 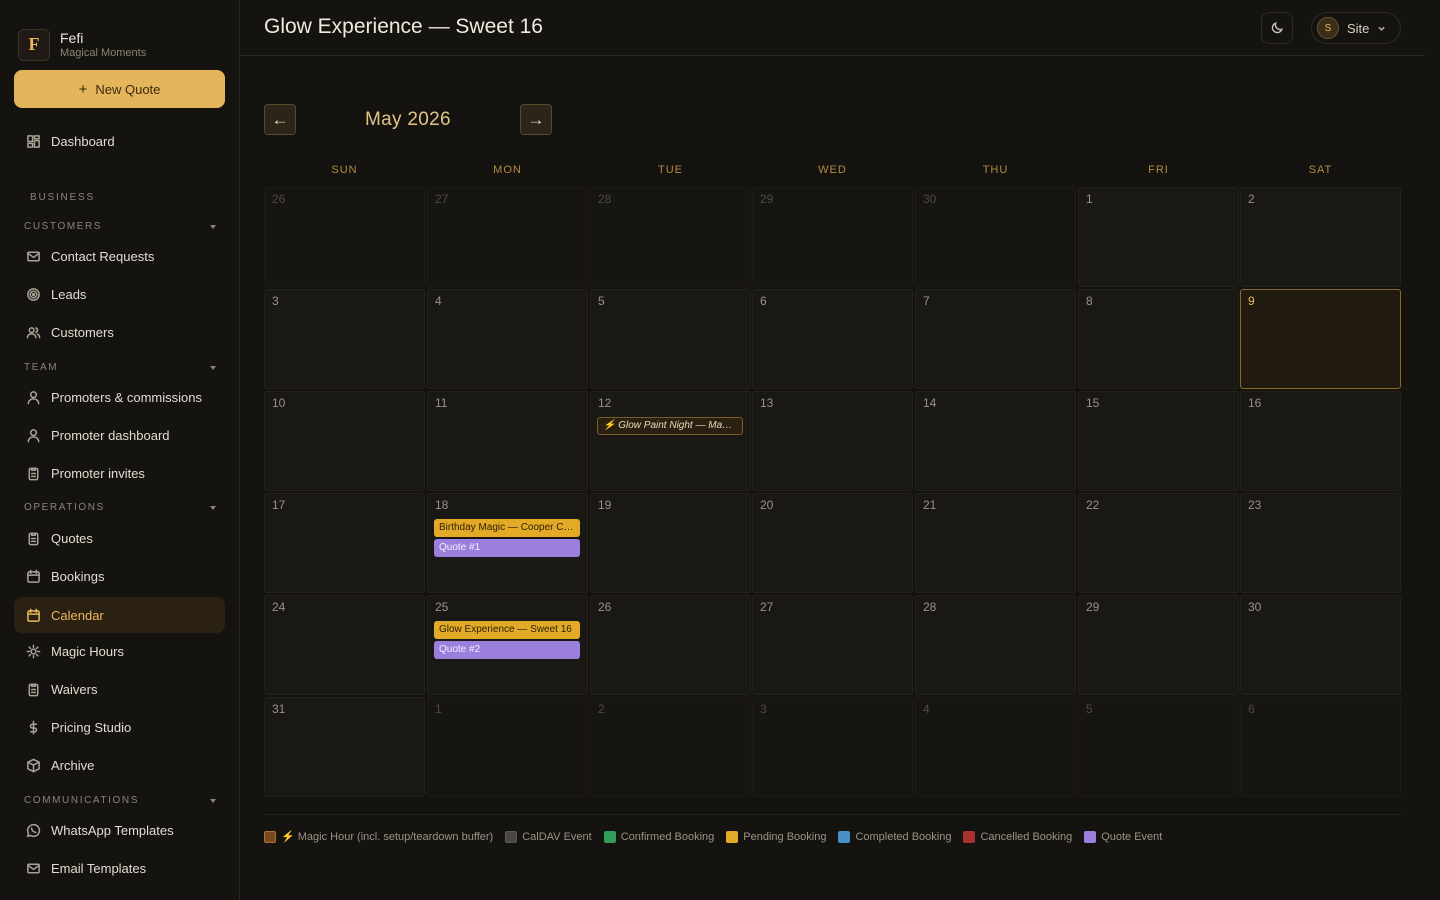 What do you see at coordinates (1328, 28) in the screenshot?
I see `avatar: S` at bounding box center [1328, 28].